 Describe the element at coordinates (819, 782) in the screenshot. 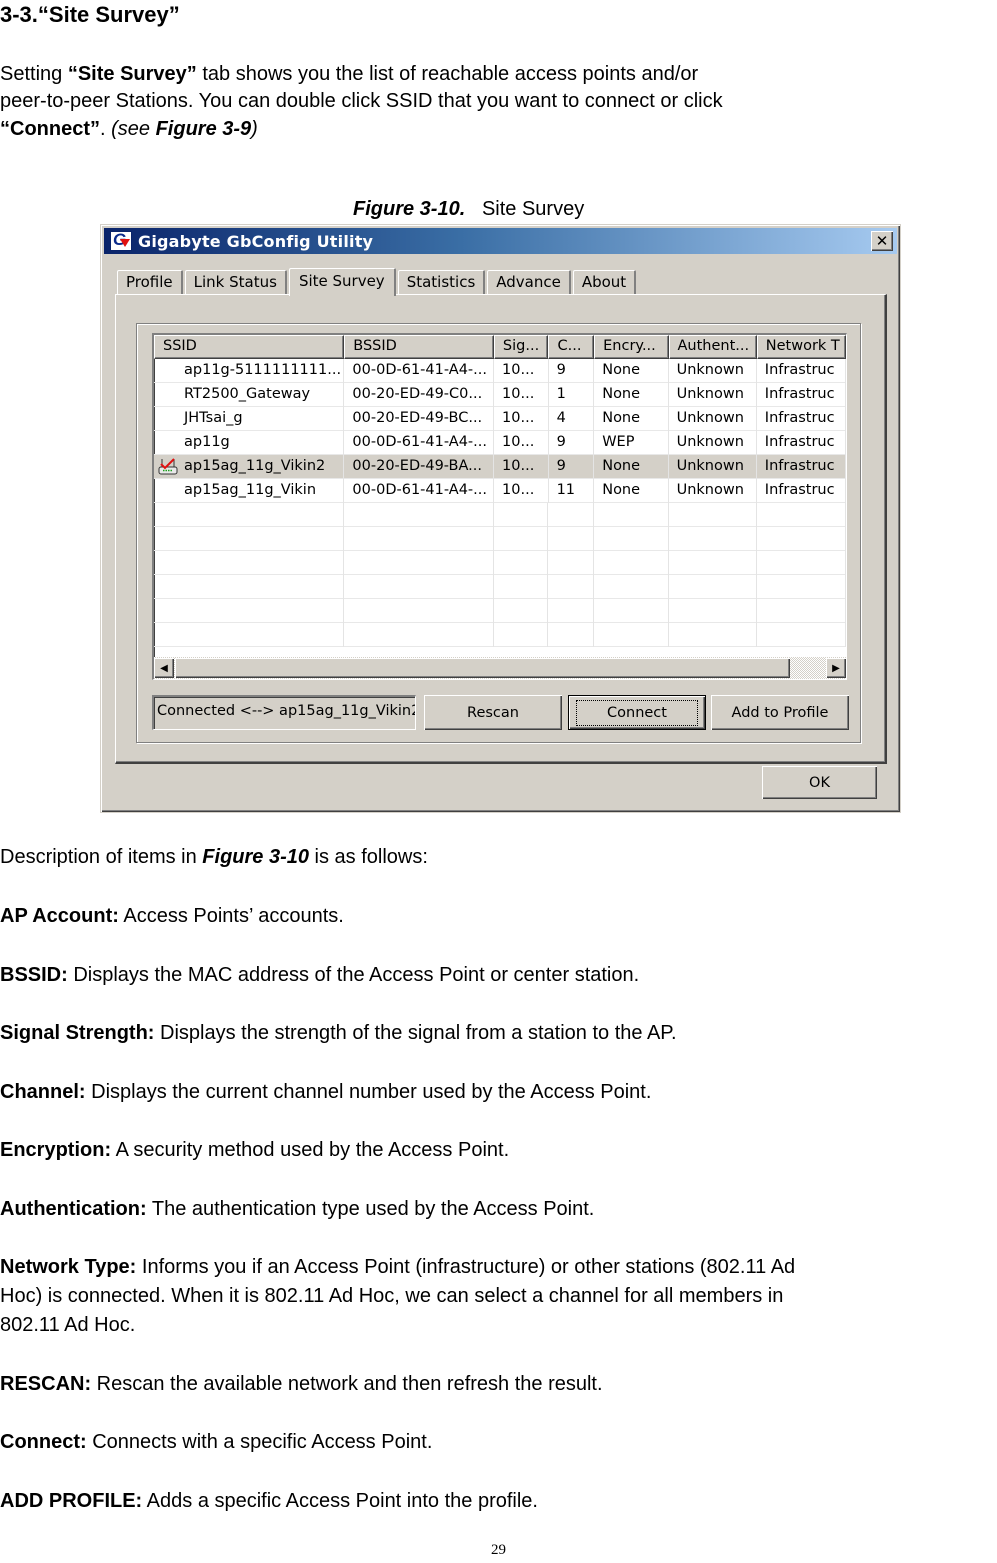

I see `ok-button: OK` at that location.